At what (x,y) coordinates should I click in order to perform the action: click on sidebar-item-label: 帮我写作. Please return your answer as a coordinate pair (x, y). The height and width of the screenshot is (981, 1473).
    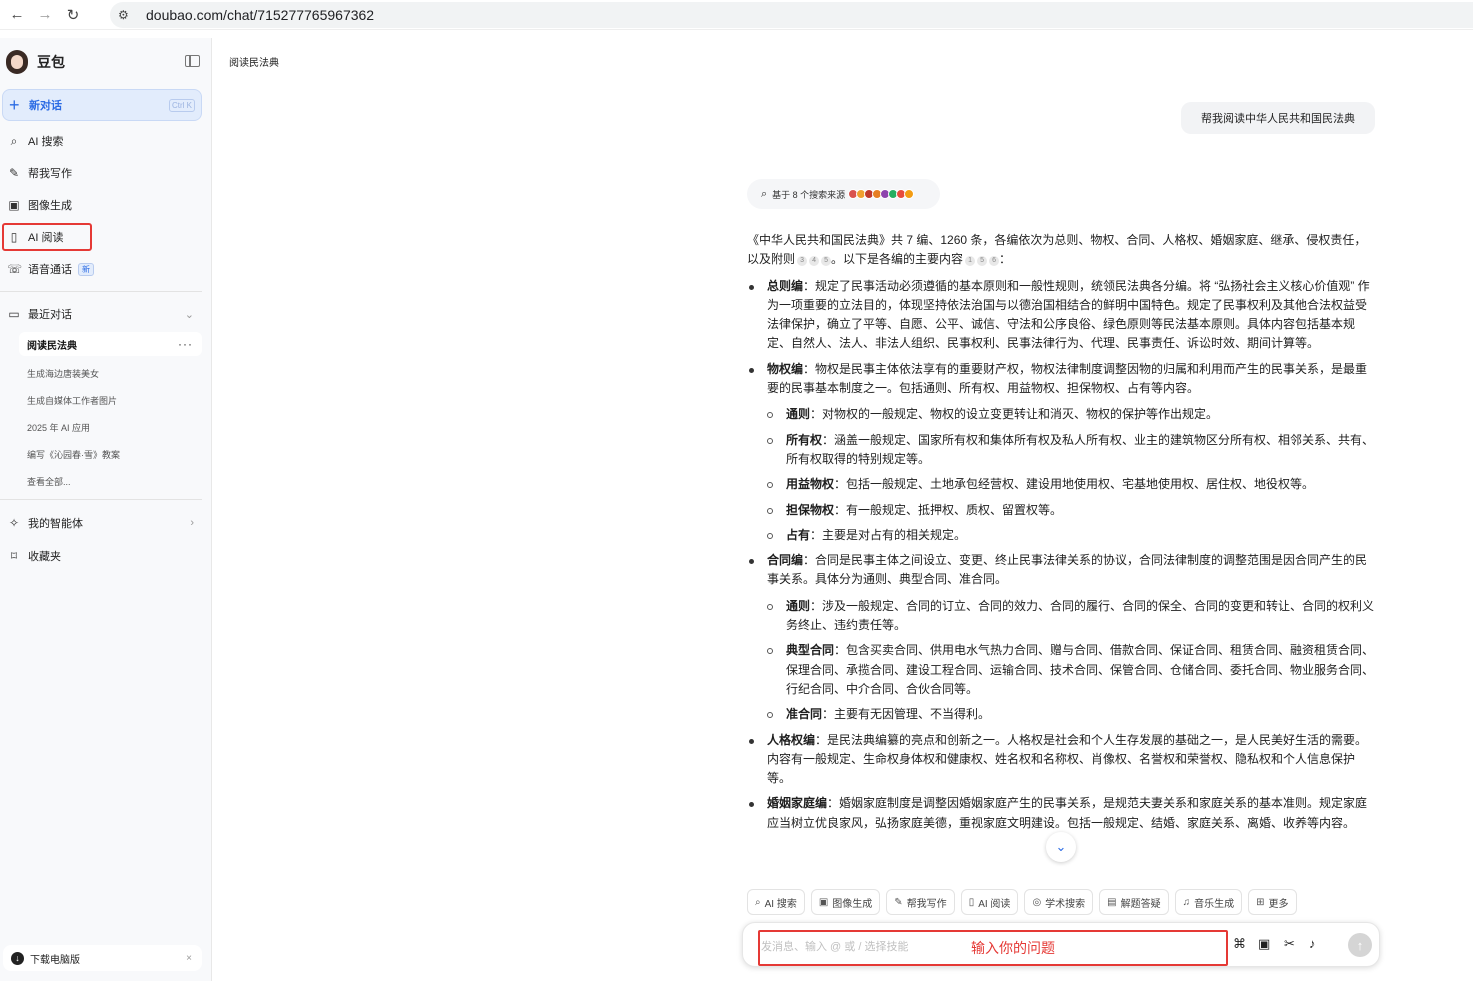
    Looking at the image, I should click on (50, 174).